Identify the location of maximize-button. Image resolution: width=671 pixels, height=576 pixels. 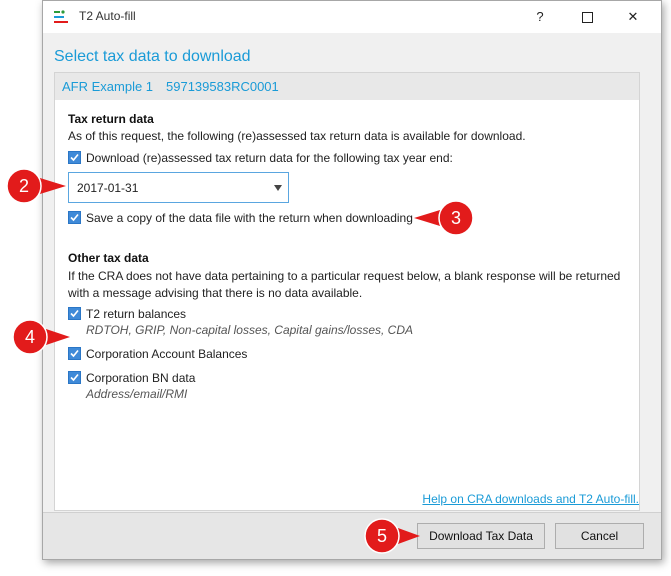
(587, 17).